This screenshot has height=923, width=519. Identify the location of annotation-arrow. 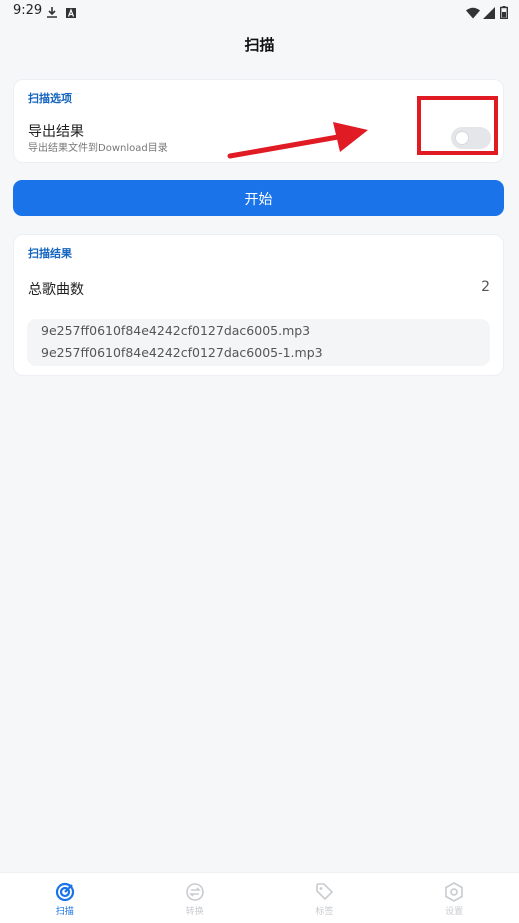
(297, 140).